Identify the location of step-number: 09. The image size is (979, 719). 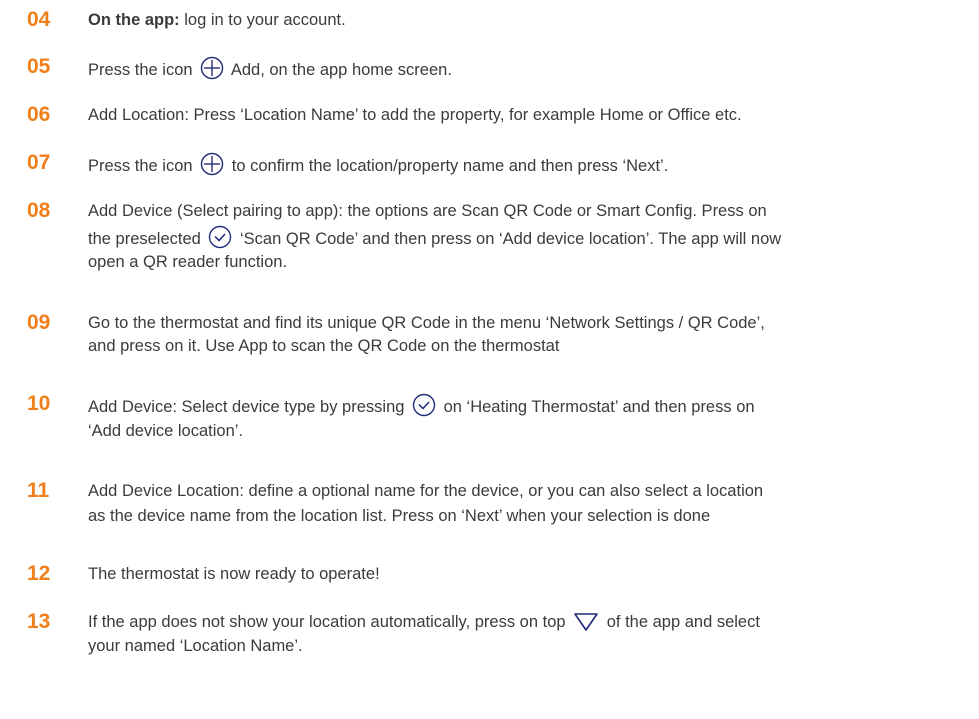
(39, 322).